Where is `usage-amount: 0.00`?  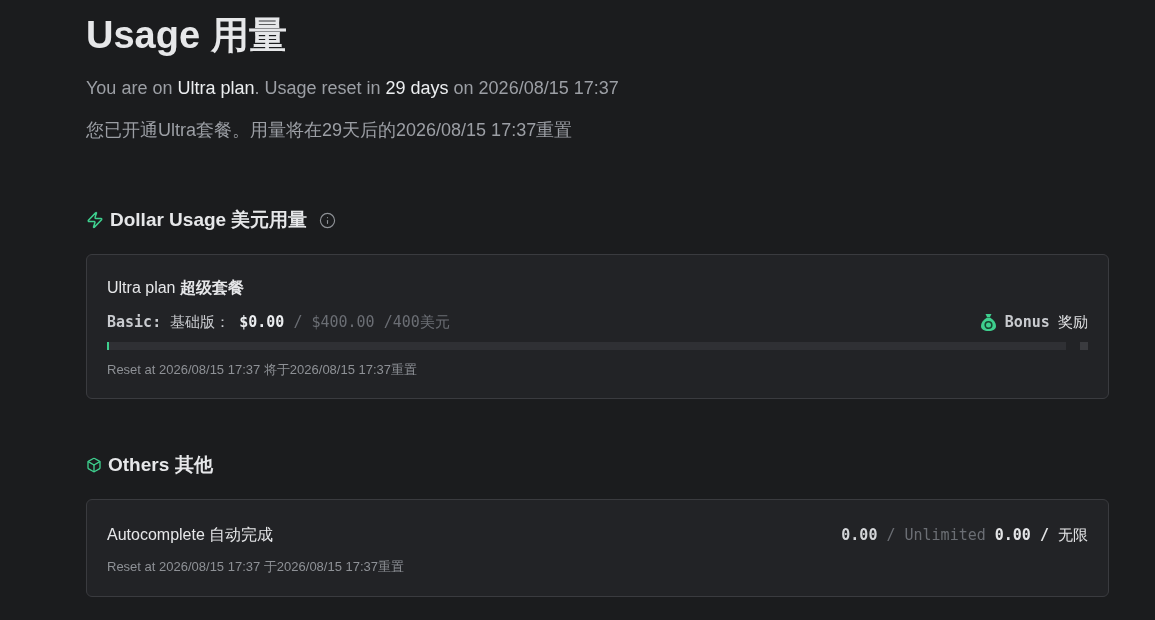
usage-amount: 0.00 is located at coordinates (859, 535).